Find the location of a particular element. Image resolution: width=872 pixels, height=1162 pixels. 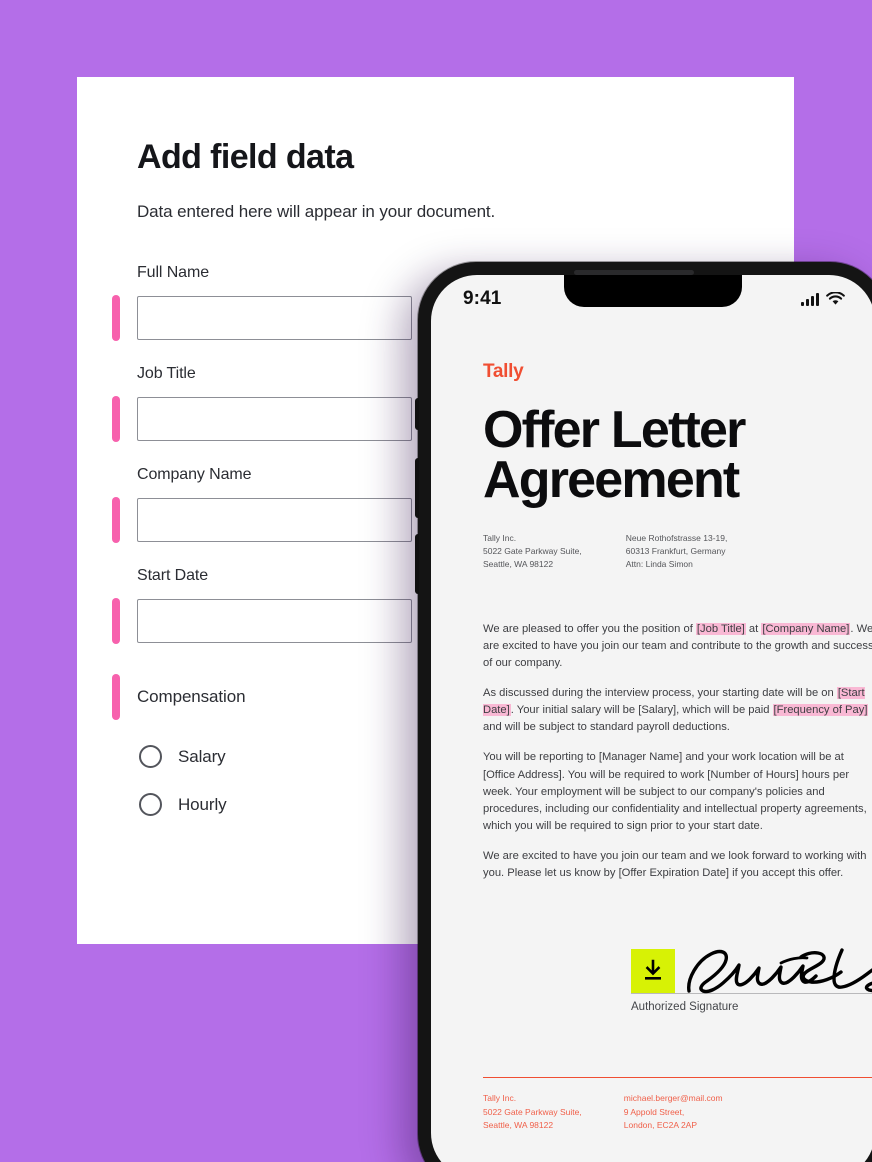

address-line: 60313 Frankfurt, Germany is located at coordinates (675, 551).